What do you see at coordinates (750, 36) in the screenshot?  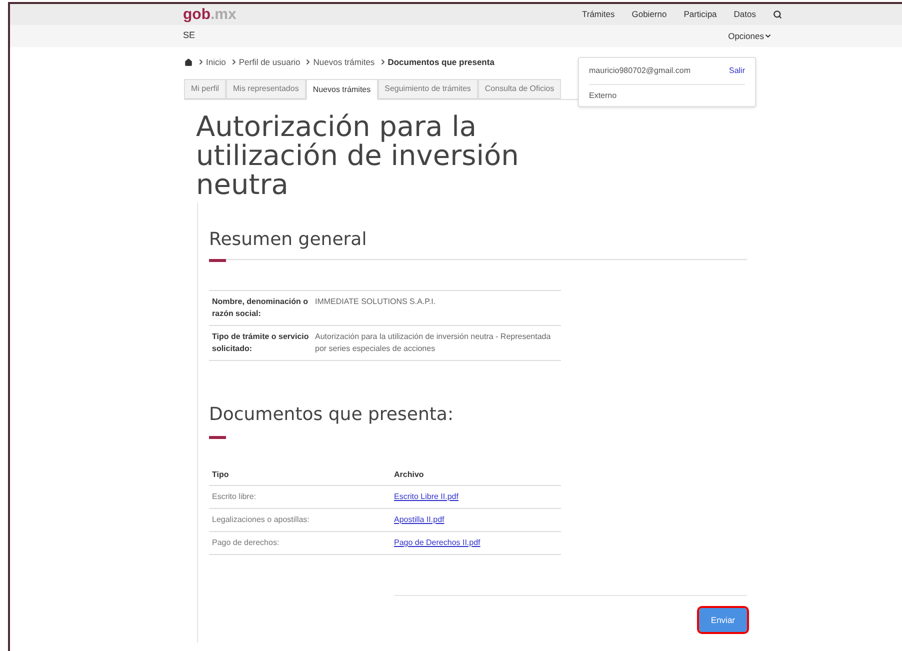 I see `options-menu: Opciones` at bounding box center [750, 36].